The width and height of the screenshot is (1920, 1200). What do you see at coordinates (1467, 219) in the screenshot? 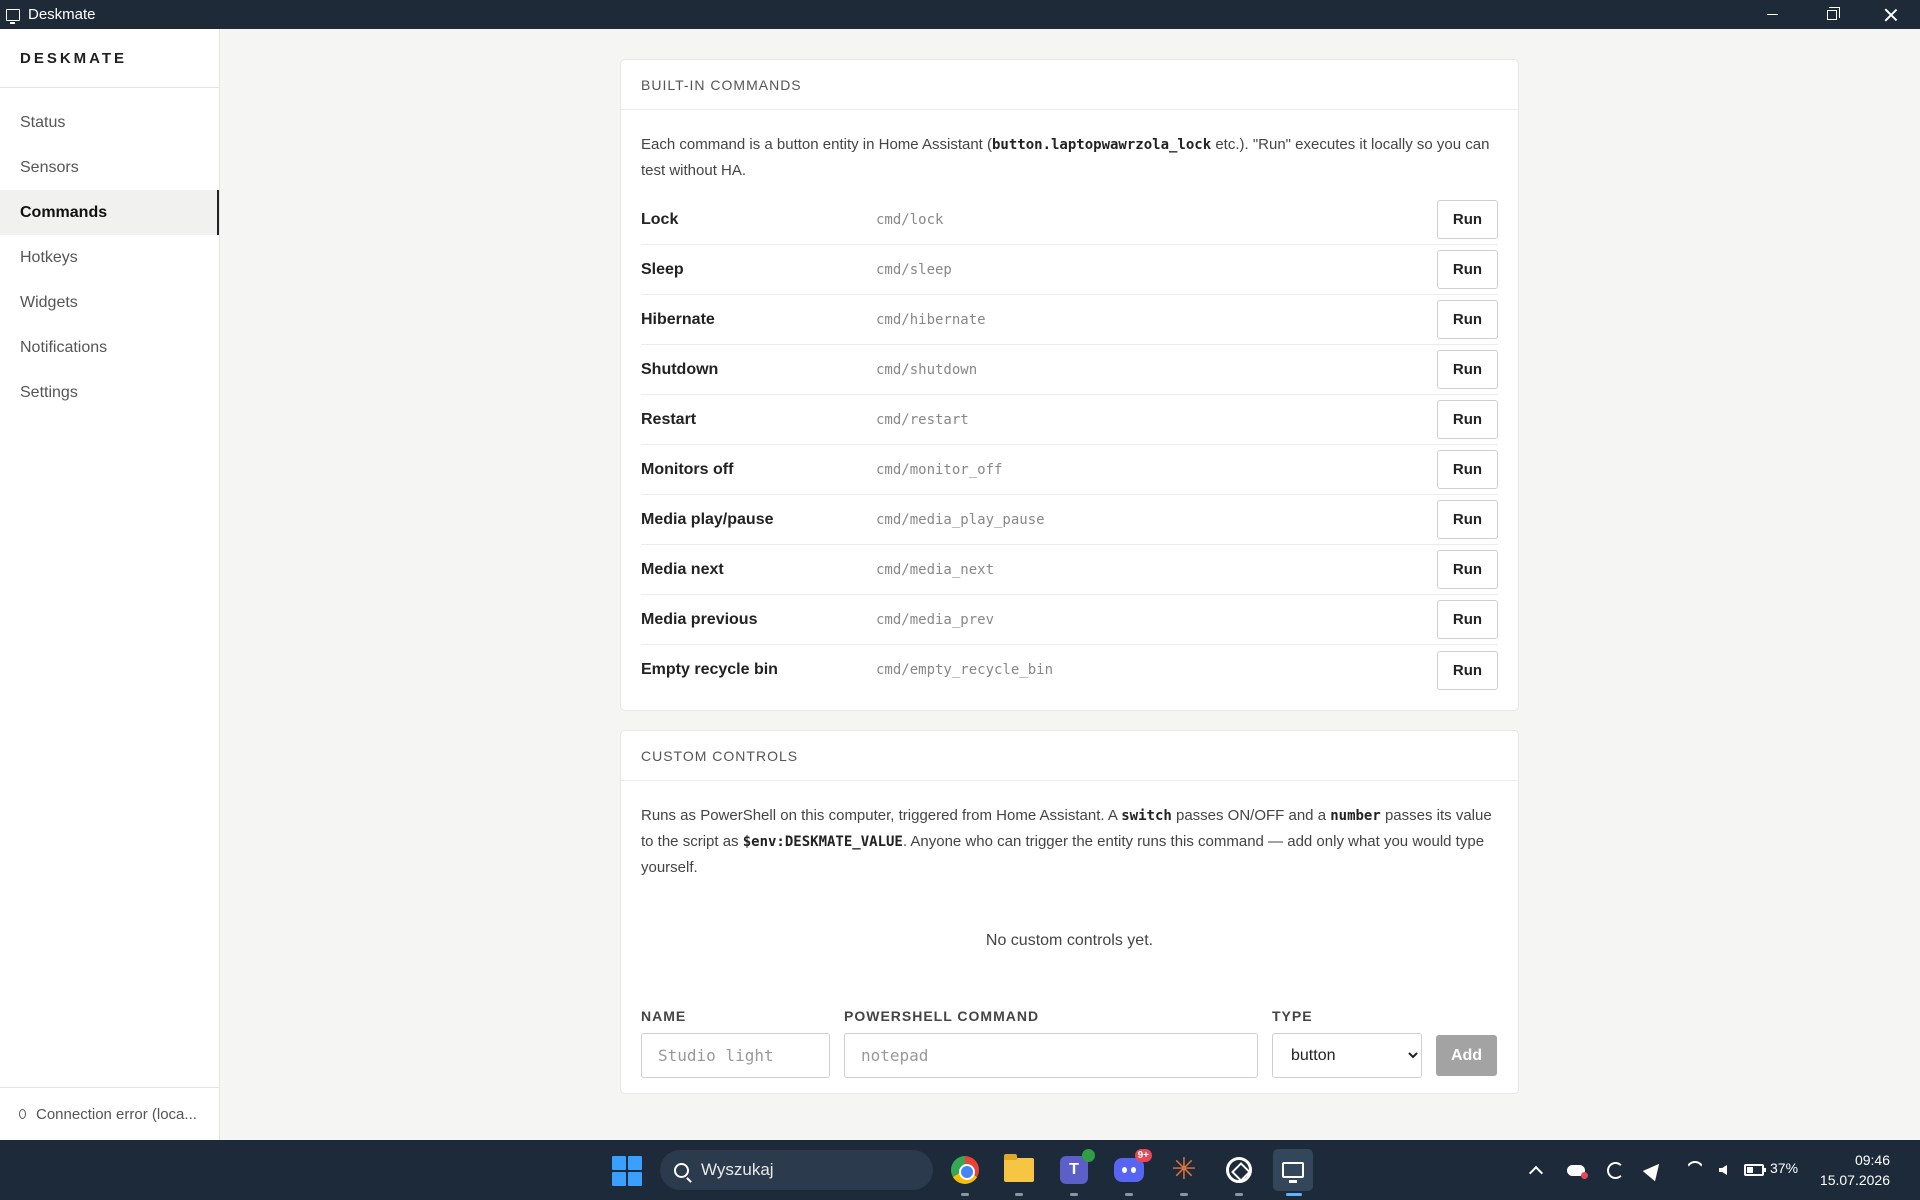
I see `run-lock-button: Run` at bounding box center [1467, 219].